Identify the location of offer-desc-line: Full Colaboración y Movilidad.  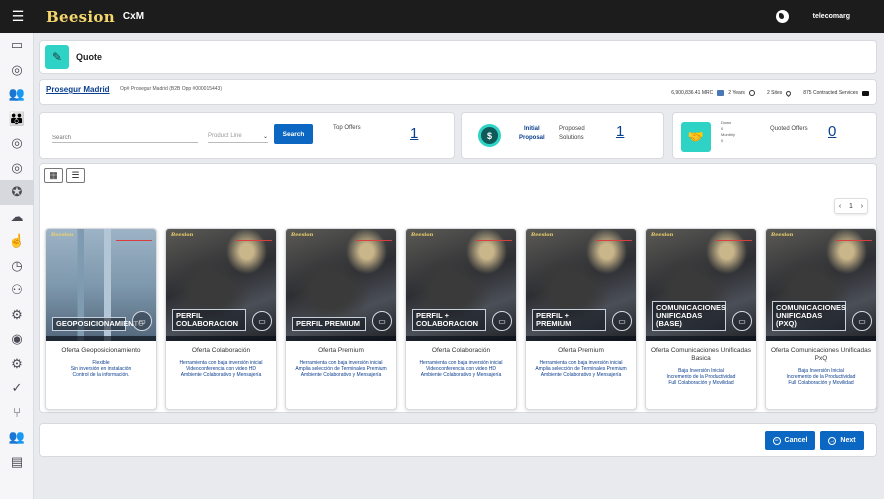
(821, 383).